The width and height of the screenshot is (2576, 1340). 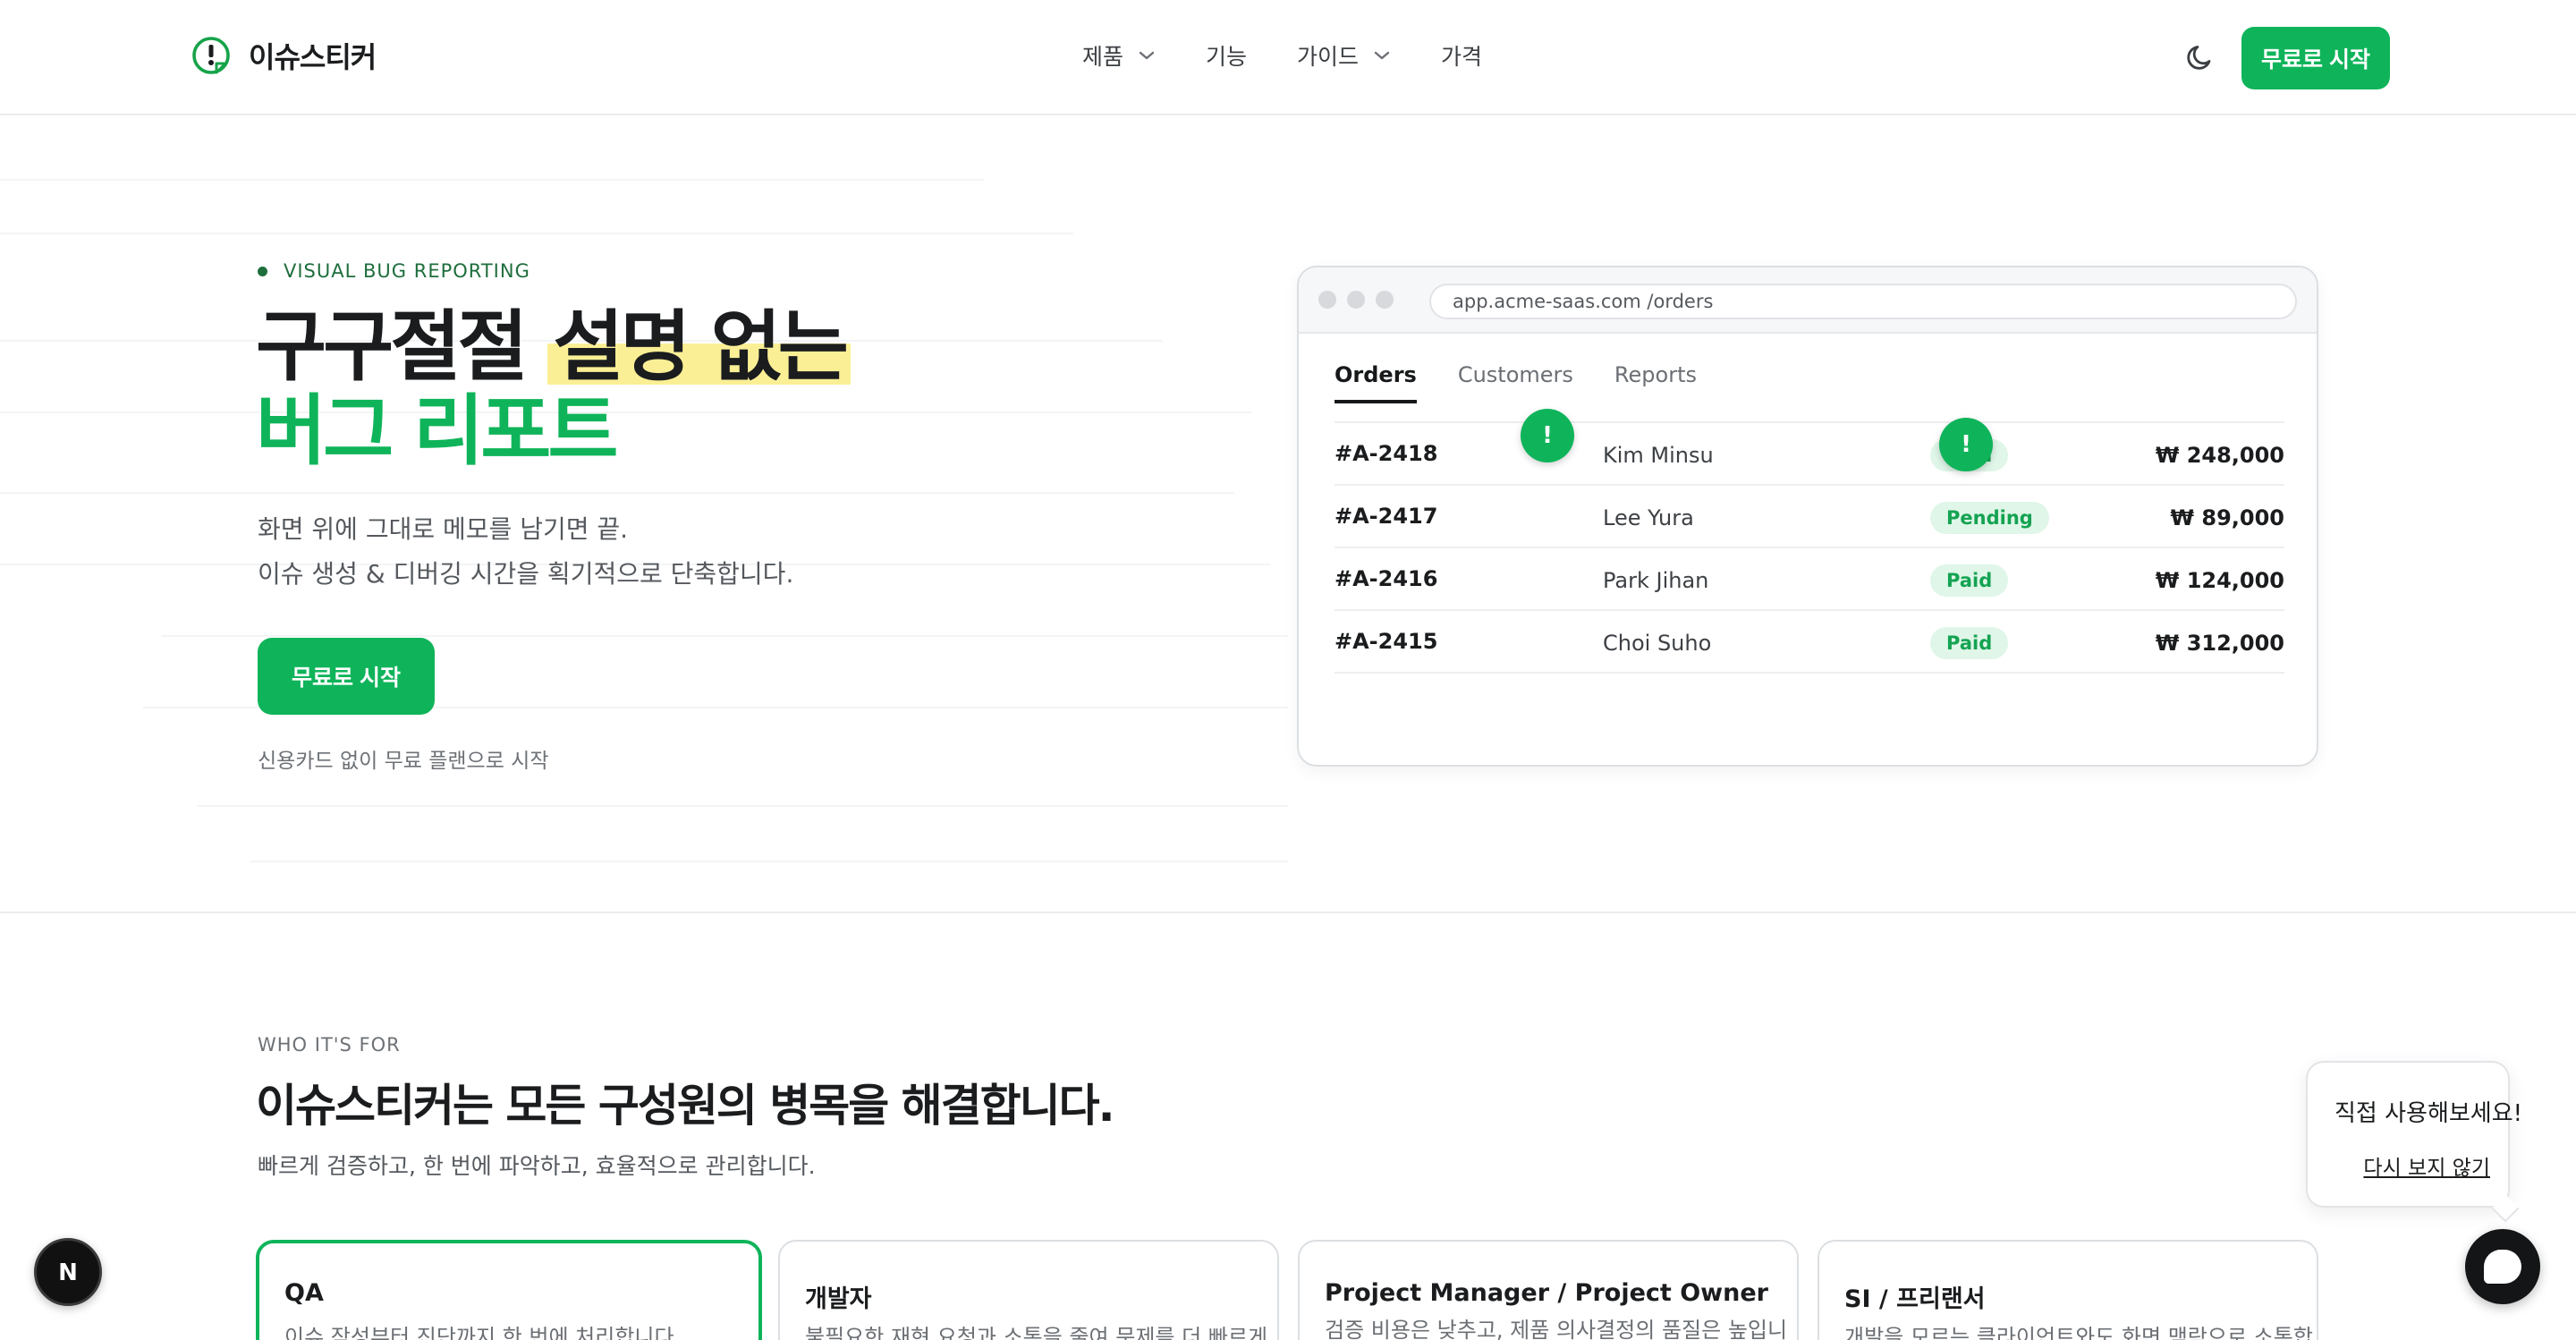 I want to click on card-desc: 이슈 작성부터 진단까지 한 번에 처리합니다., so click(x=483, y=1332).